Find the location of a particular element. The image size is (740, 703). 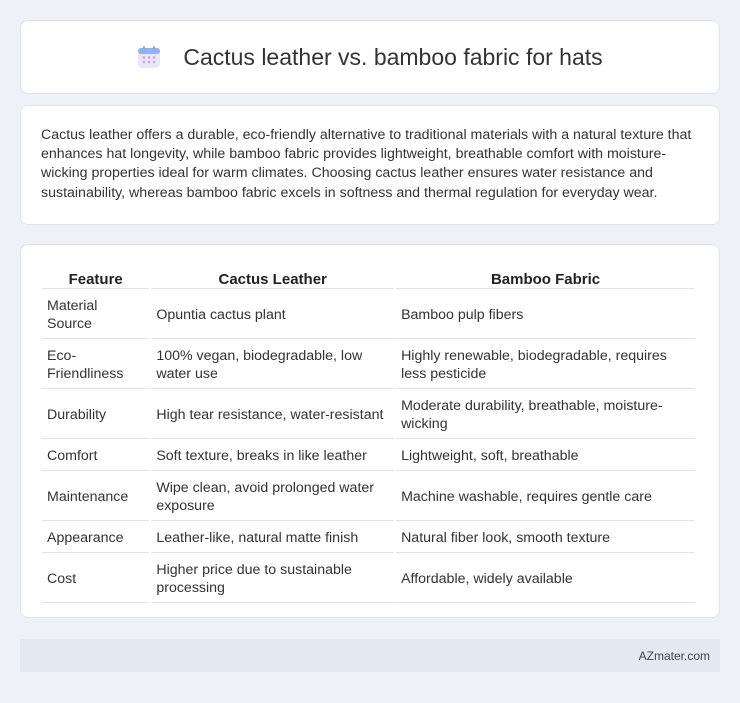

row-feature: Appearance is located at coordinates (96, 538).